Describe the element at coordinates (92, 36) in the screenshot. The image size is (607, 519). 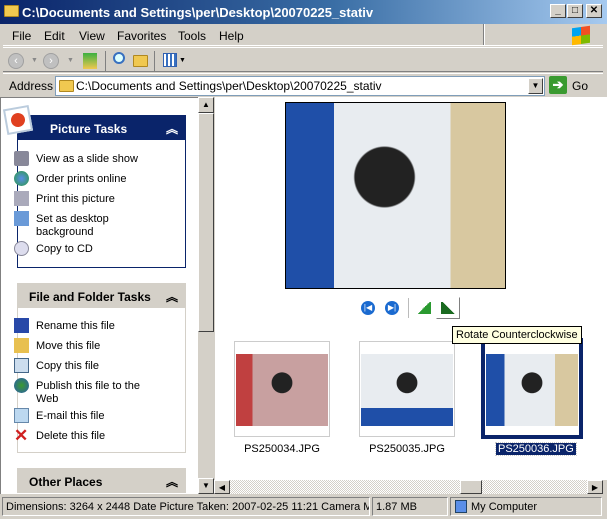
I see `menu-view: View` at that location.